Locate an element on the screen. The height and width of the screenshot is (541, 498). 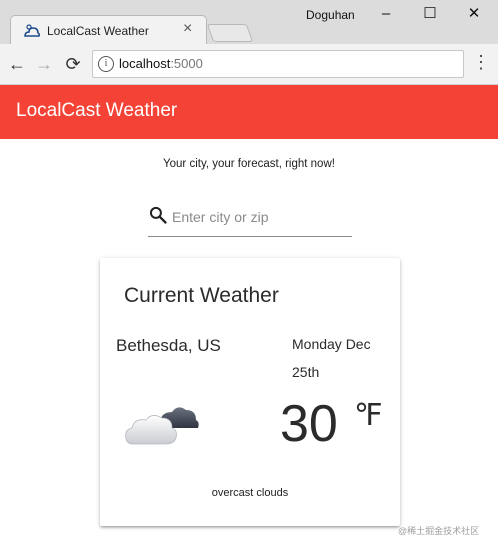
address-bar: i localhost:5000 is located at coordinates (278, 64).